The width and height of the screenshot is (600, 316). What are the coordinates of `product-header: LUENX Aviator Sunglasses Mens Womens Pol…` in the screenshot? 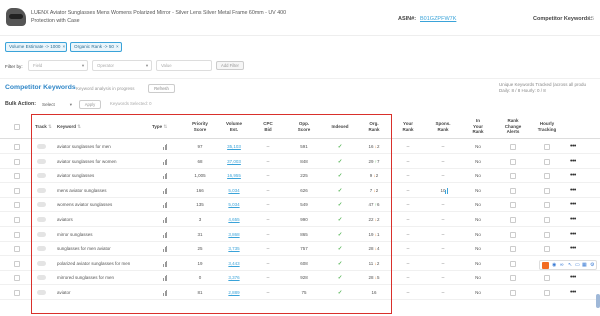 It's located at (300, 18).